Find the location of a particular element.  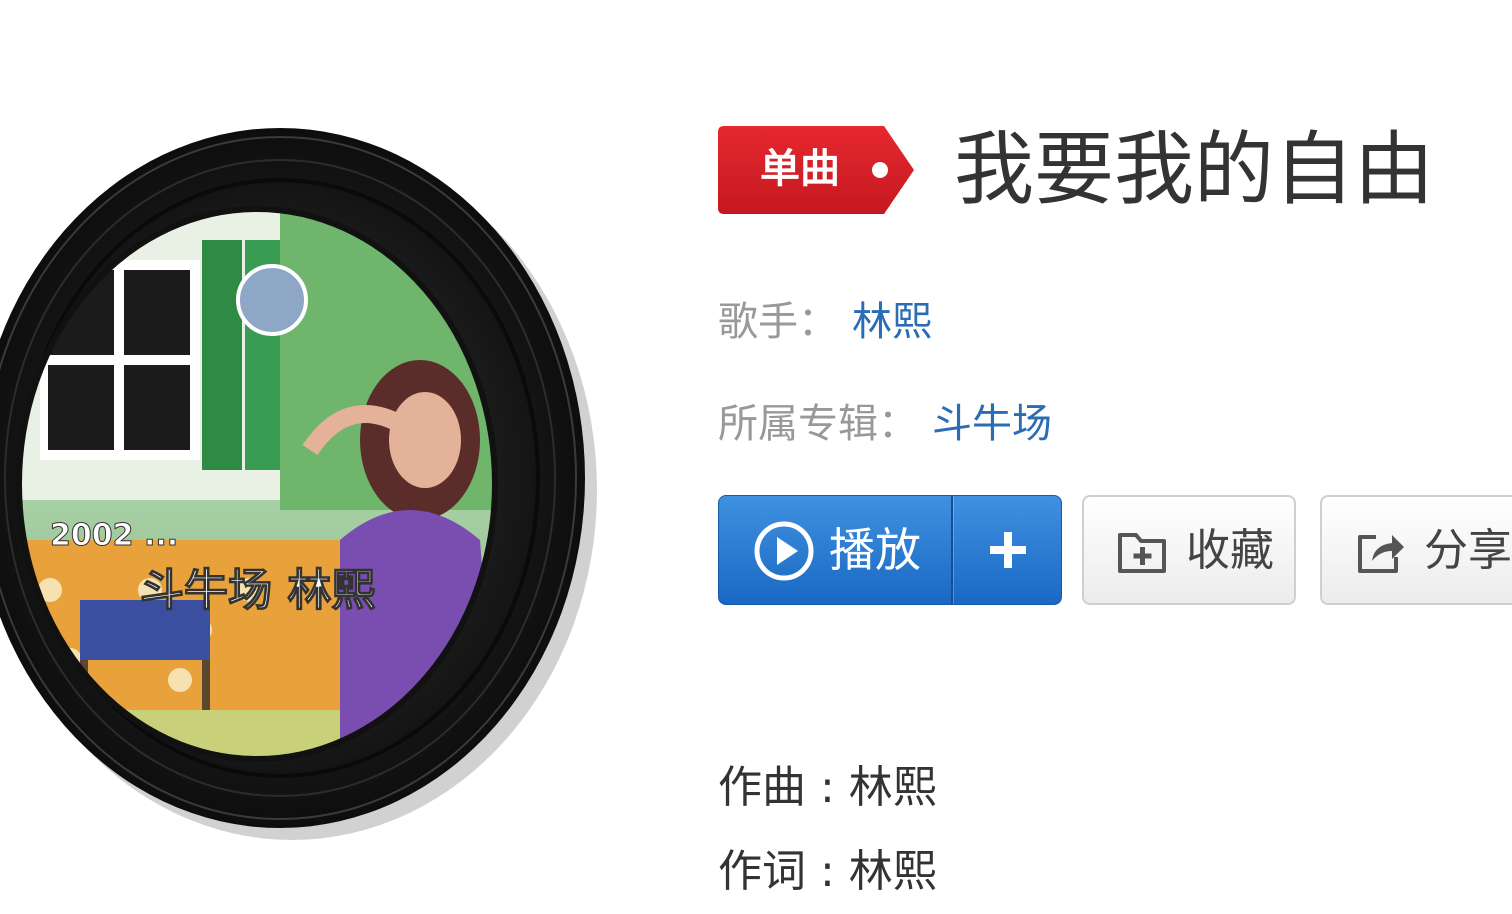

badge-label: 单曲 is located at coordinates (800, 169).